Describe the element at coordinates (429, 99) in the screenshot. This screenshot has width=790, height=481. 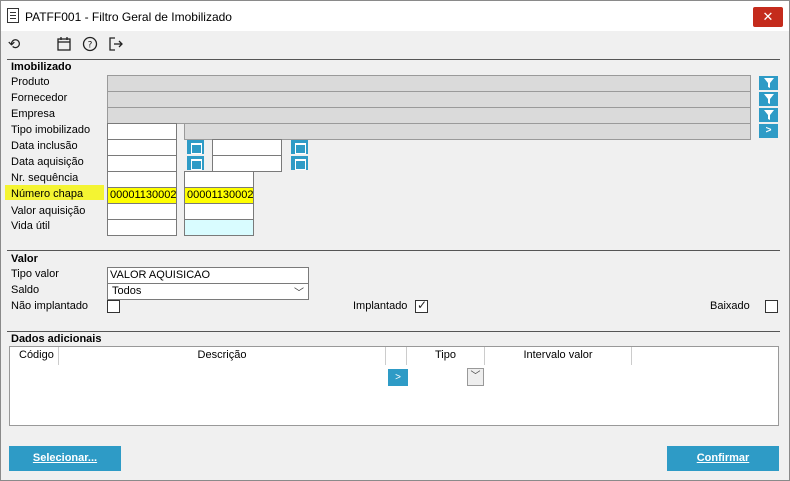
I see `fornecedor-field` at that location.